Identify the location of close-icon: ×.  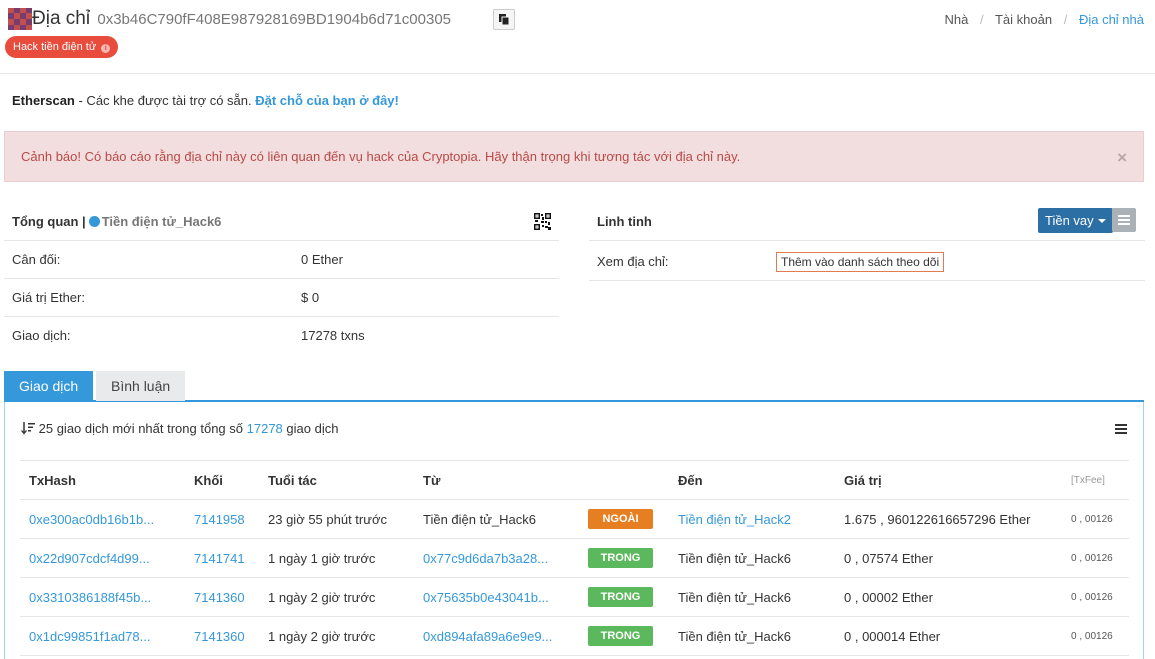
(1122, 158).